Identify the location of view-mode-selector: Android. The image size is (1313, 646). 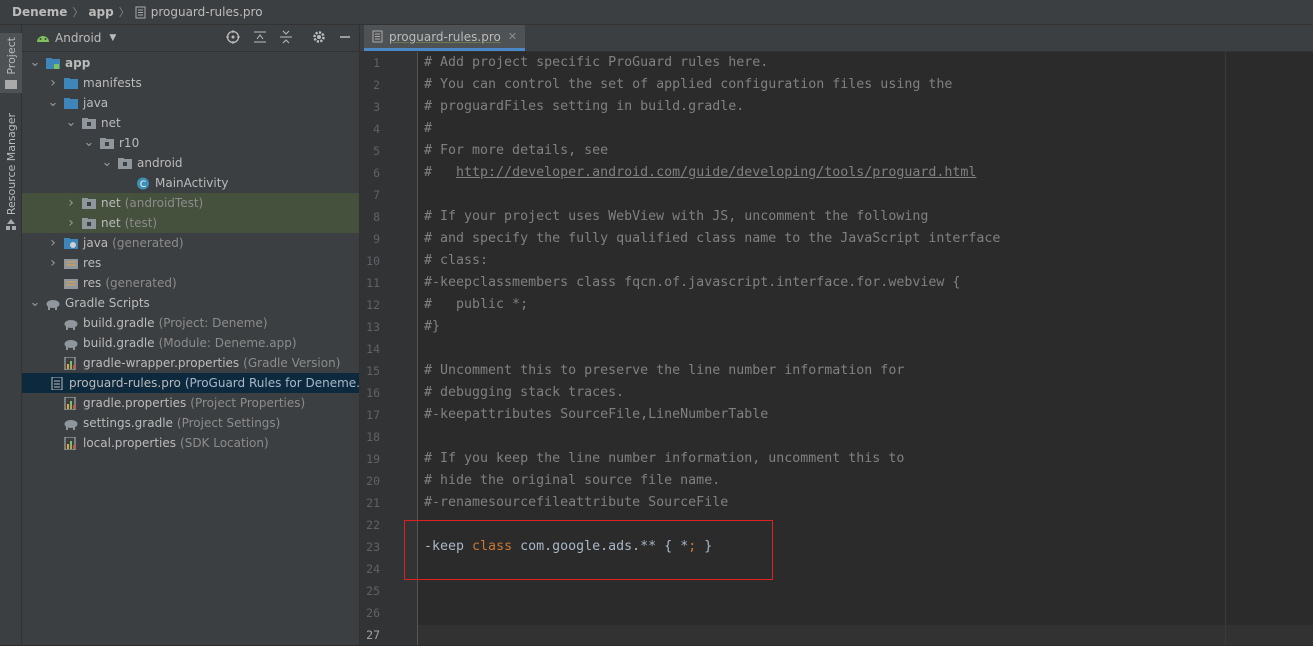
(78, 38).